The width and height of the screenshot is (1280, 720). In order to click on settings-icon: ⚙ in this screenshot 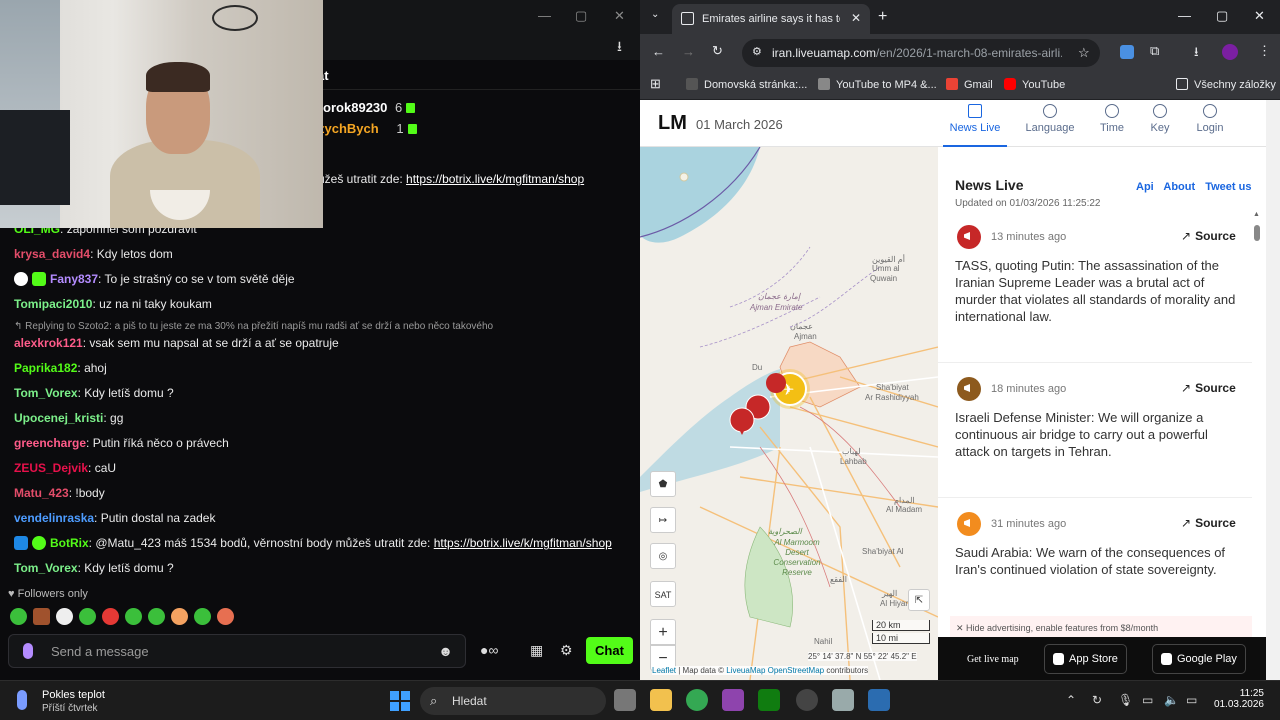, I will do `click(566, 650)`.